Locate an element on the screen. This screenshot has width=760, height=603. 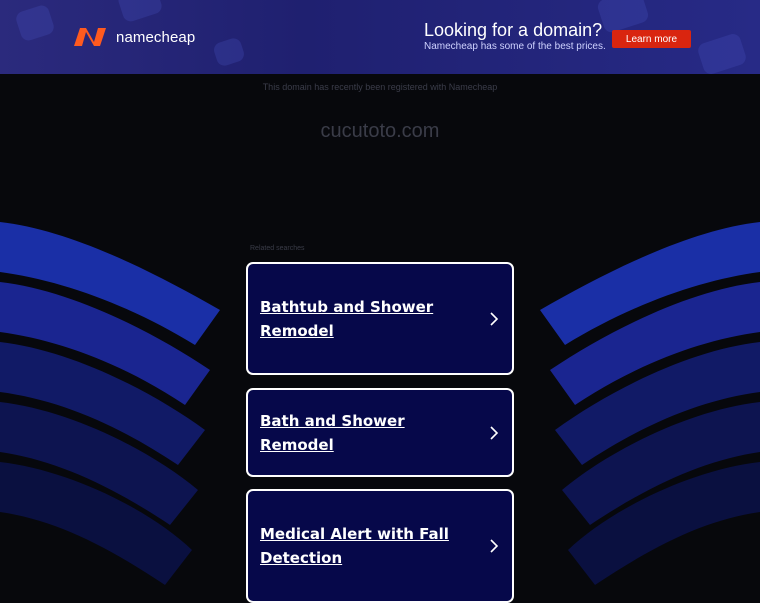
related-search-link: Bath and Shower Remodel is located at coordinates (380, 432).